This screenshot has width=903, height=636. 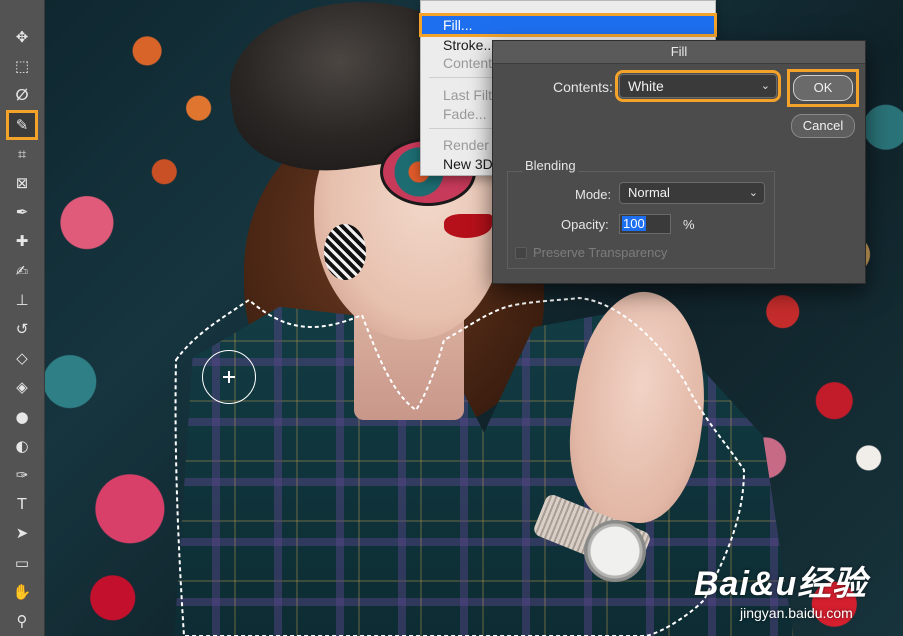 I want to click on contents-select: White ⌄, so click(x=698, y=86).